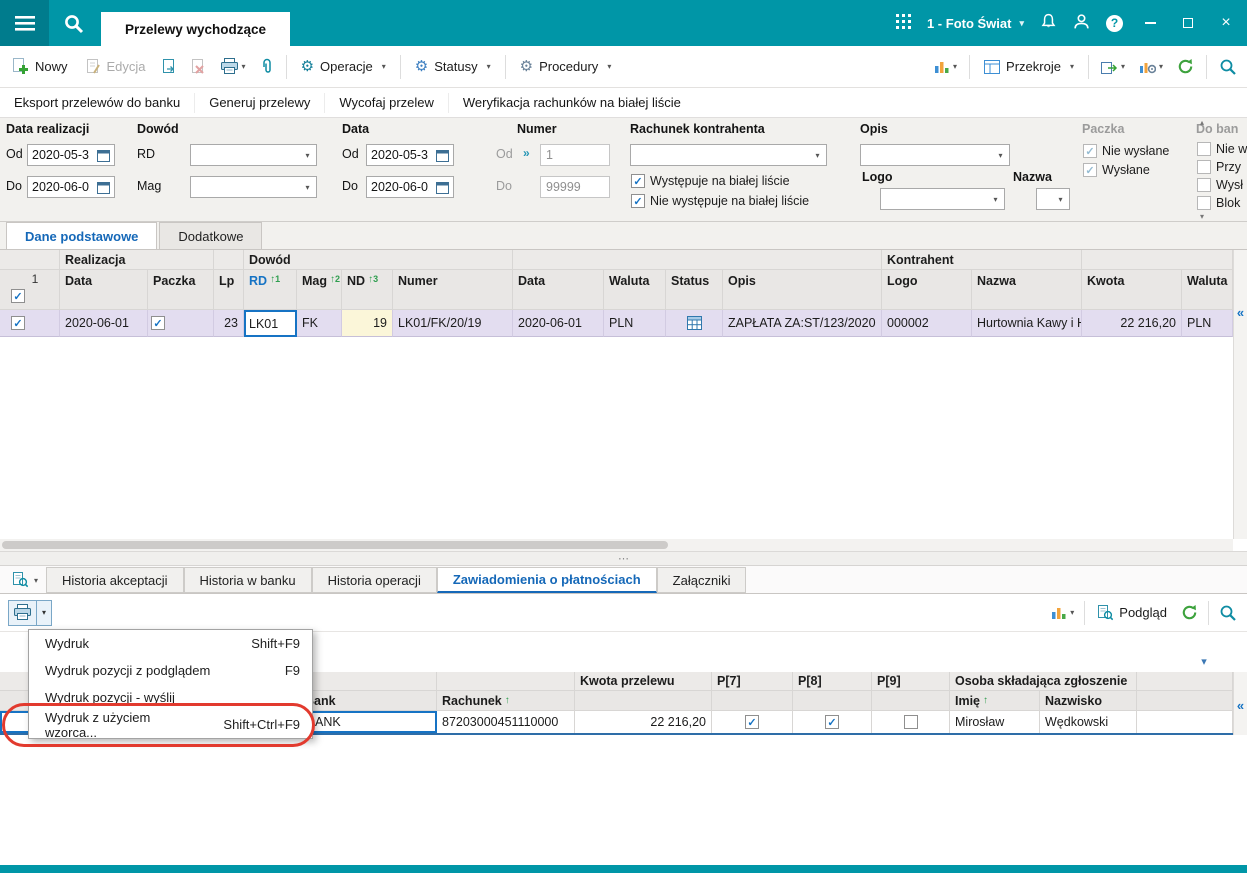  I want to click on podglad-button: Podgląd, so click(1132, 613).